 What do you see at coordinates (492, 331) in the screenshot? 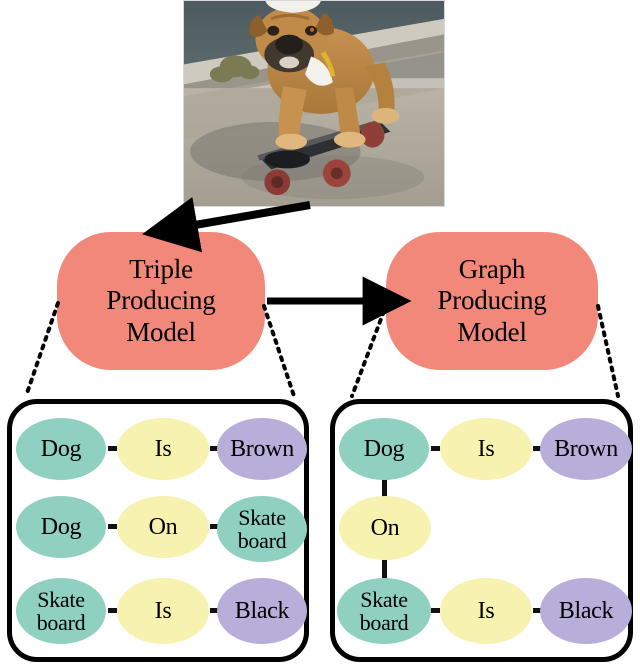
I see `graph-model-line3: Model` at bounding box center [492, 331].